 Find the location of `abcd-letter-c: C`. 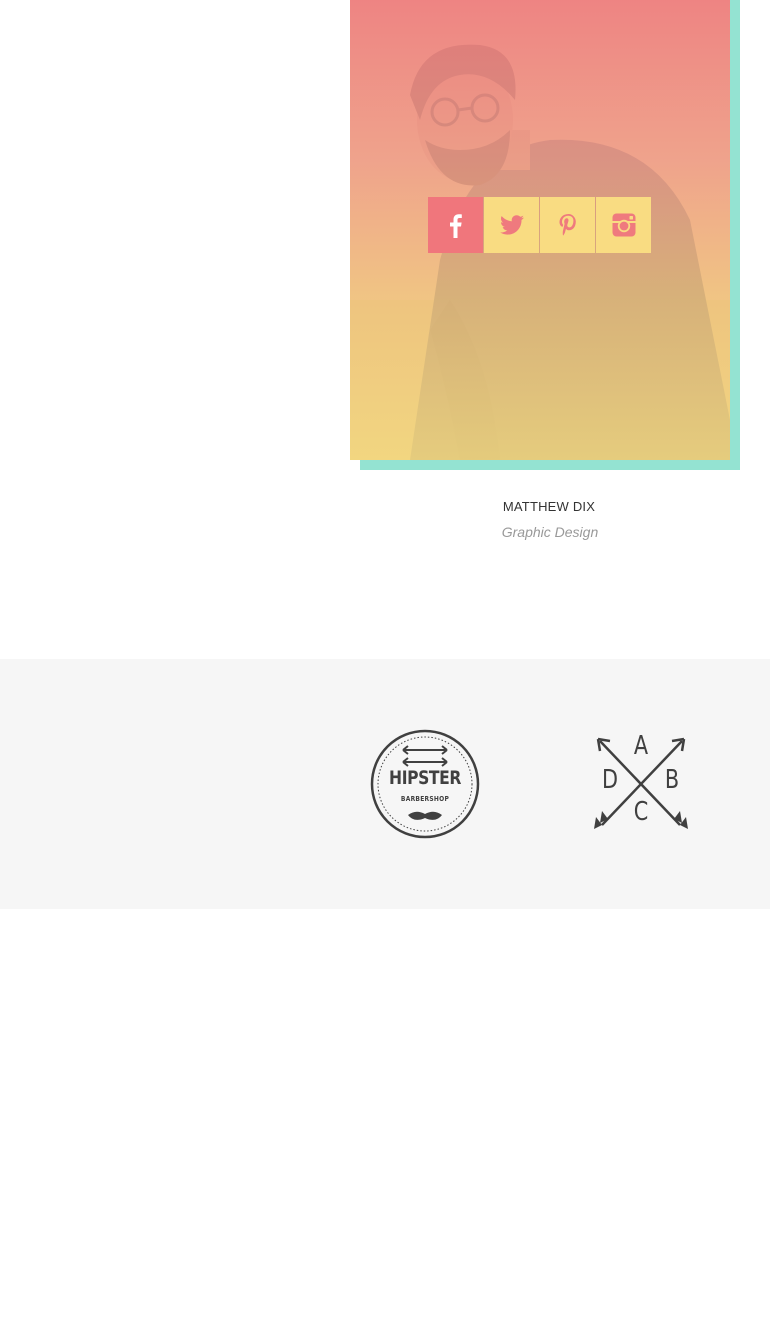

abcd-letter-c: C is located at coordinates (641, 812).